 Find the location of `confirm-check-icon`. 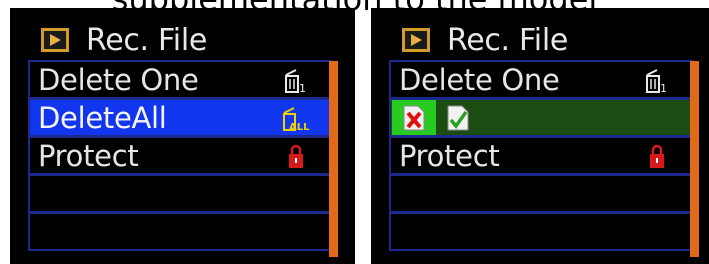

confirm-check-icon is located at coordinates (458, 117).